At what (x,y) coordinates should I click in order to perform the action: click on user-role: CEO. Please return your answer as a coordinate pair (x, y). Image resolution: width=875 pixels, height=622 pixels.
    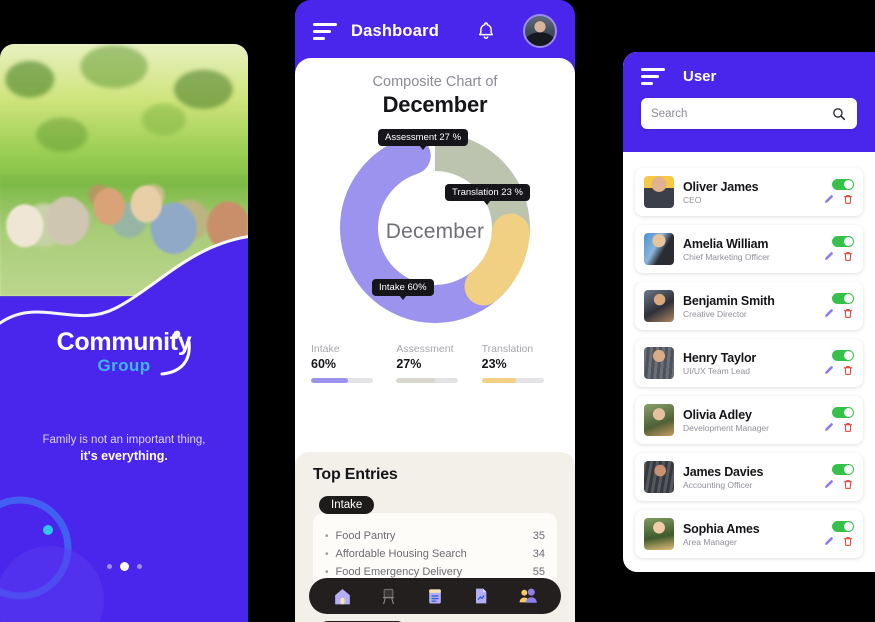
    Looking at the image, I should click on (692, 199).